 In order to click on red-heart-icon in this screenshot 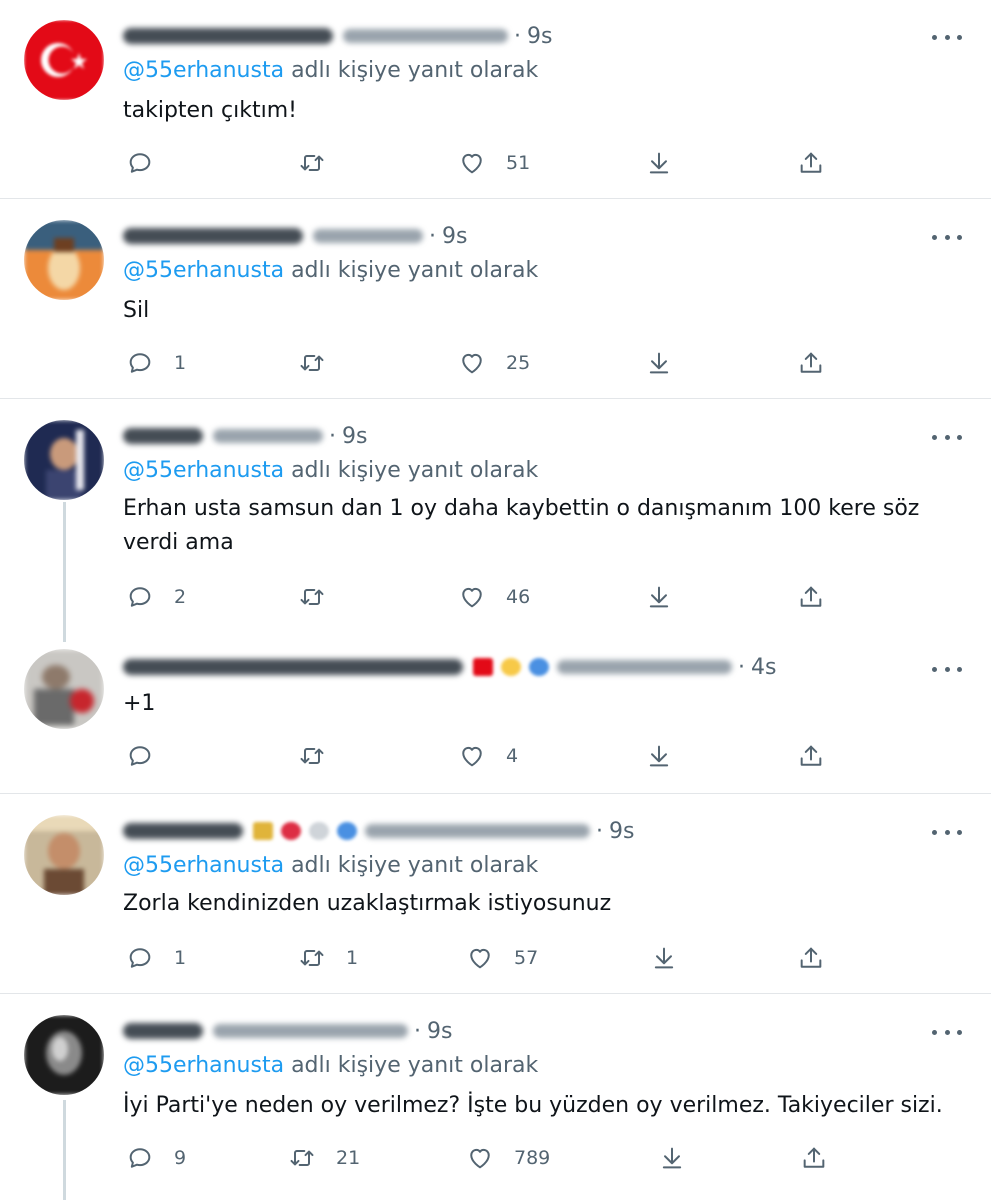, I will do `click(291, 831)`.